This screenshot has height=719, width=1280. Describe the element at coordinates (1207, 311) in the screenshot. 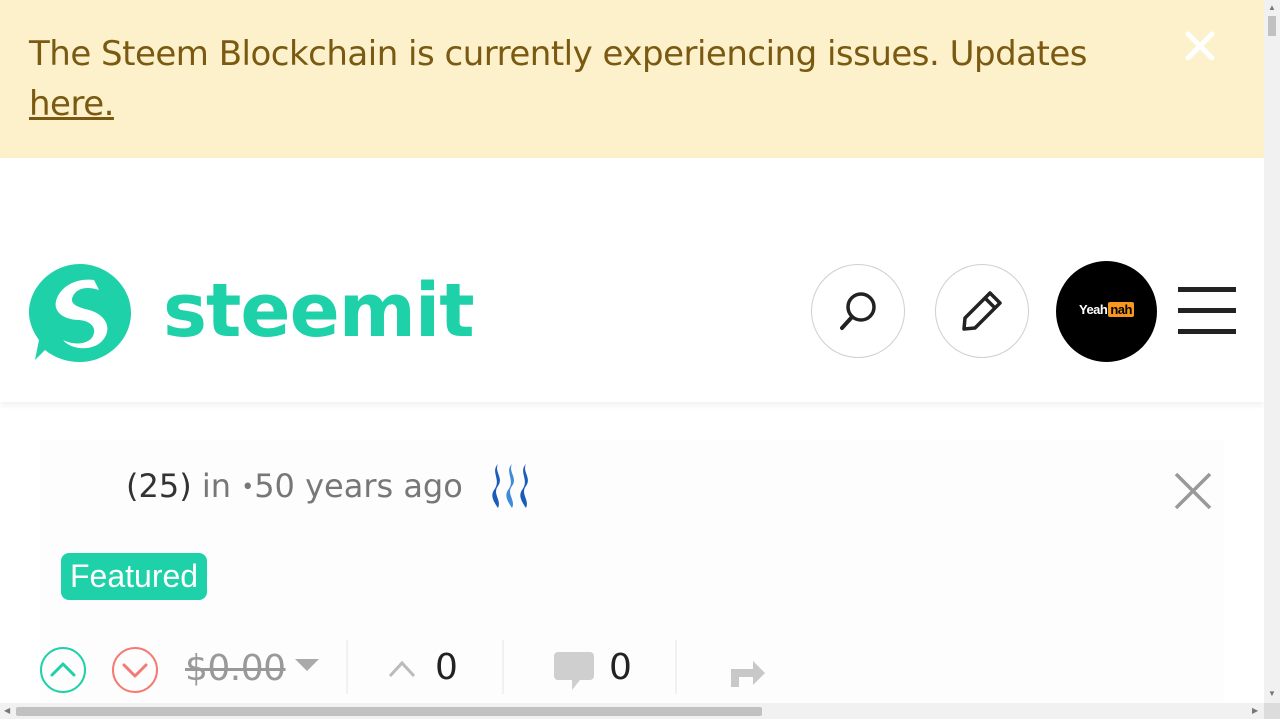

I see `hamburger-menu-icon` at that location.